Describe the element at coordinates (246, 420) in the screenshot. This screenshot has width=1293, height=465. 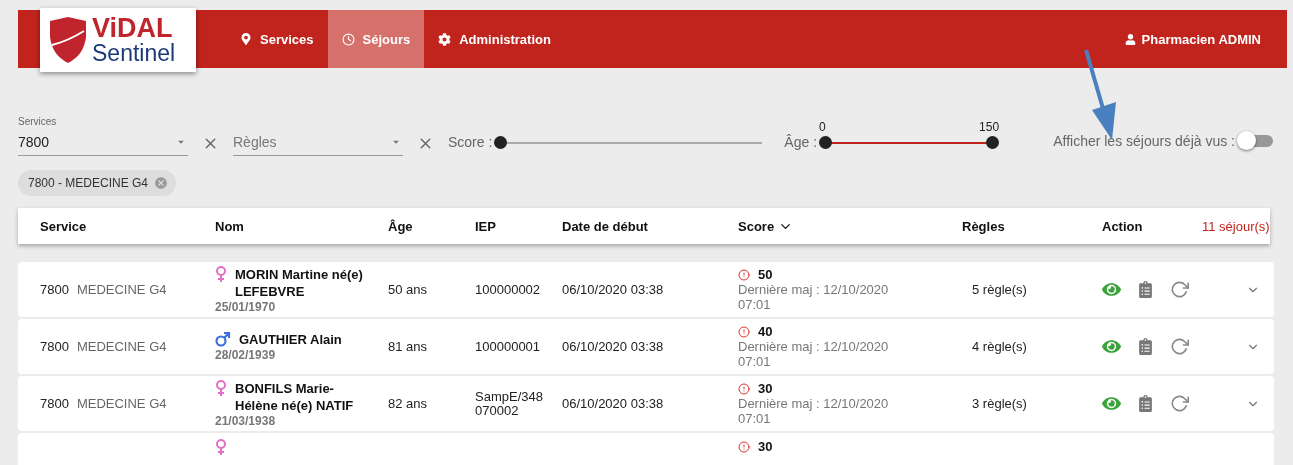
I see `birth-date: 21/03/1938` at that location.